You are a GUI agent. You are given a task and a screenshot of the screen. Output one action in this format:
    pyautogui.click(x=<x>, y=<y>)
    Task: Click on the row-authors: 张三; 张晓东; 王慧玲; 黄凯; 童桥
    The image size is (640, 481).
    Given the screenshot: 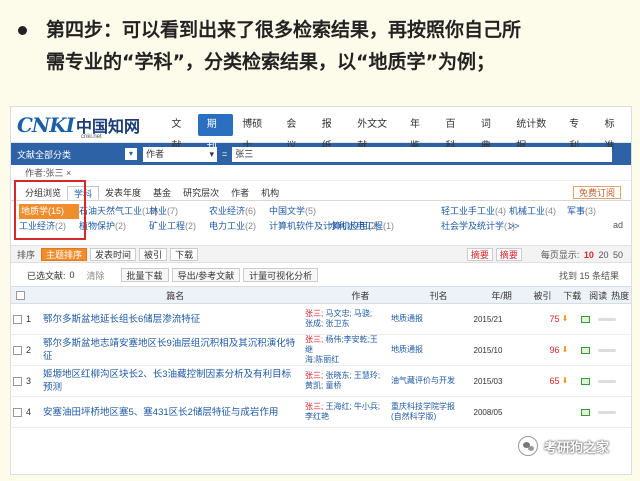 What is the action you would take?
    pyautogui.click(x=346, y=381)
    